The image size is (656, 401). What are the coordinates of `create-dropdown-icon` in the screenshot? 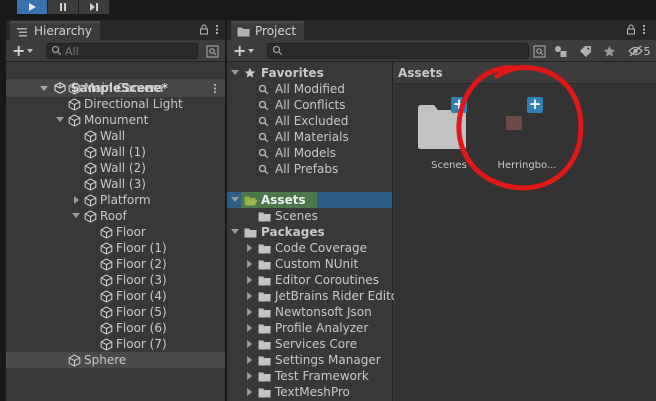 It's located at (30, 51).